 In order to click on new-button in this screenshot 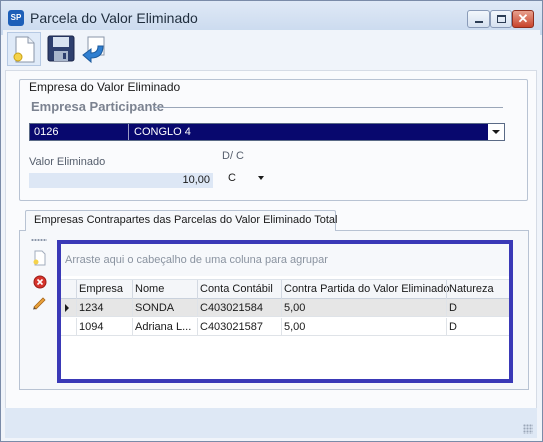, I will do `click(24, 49)`.